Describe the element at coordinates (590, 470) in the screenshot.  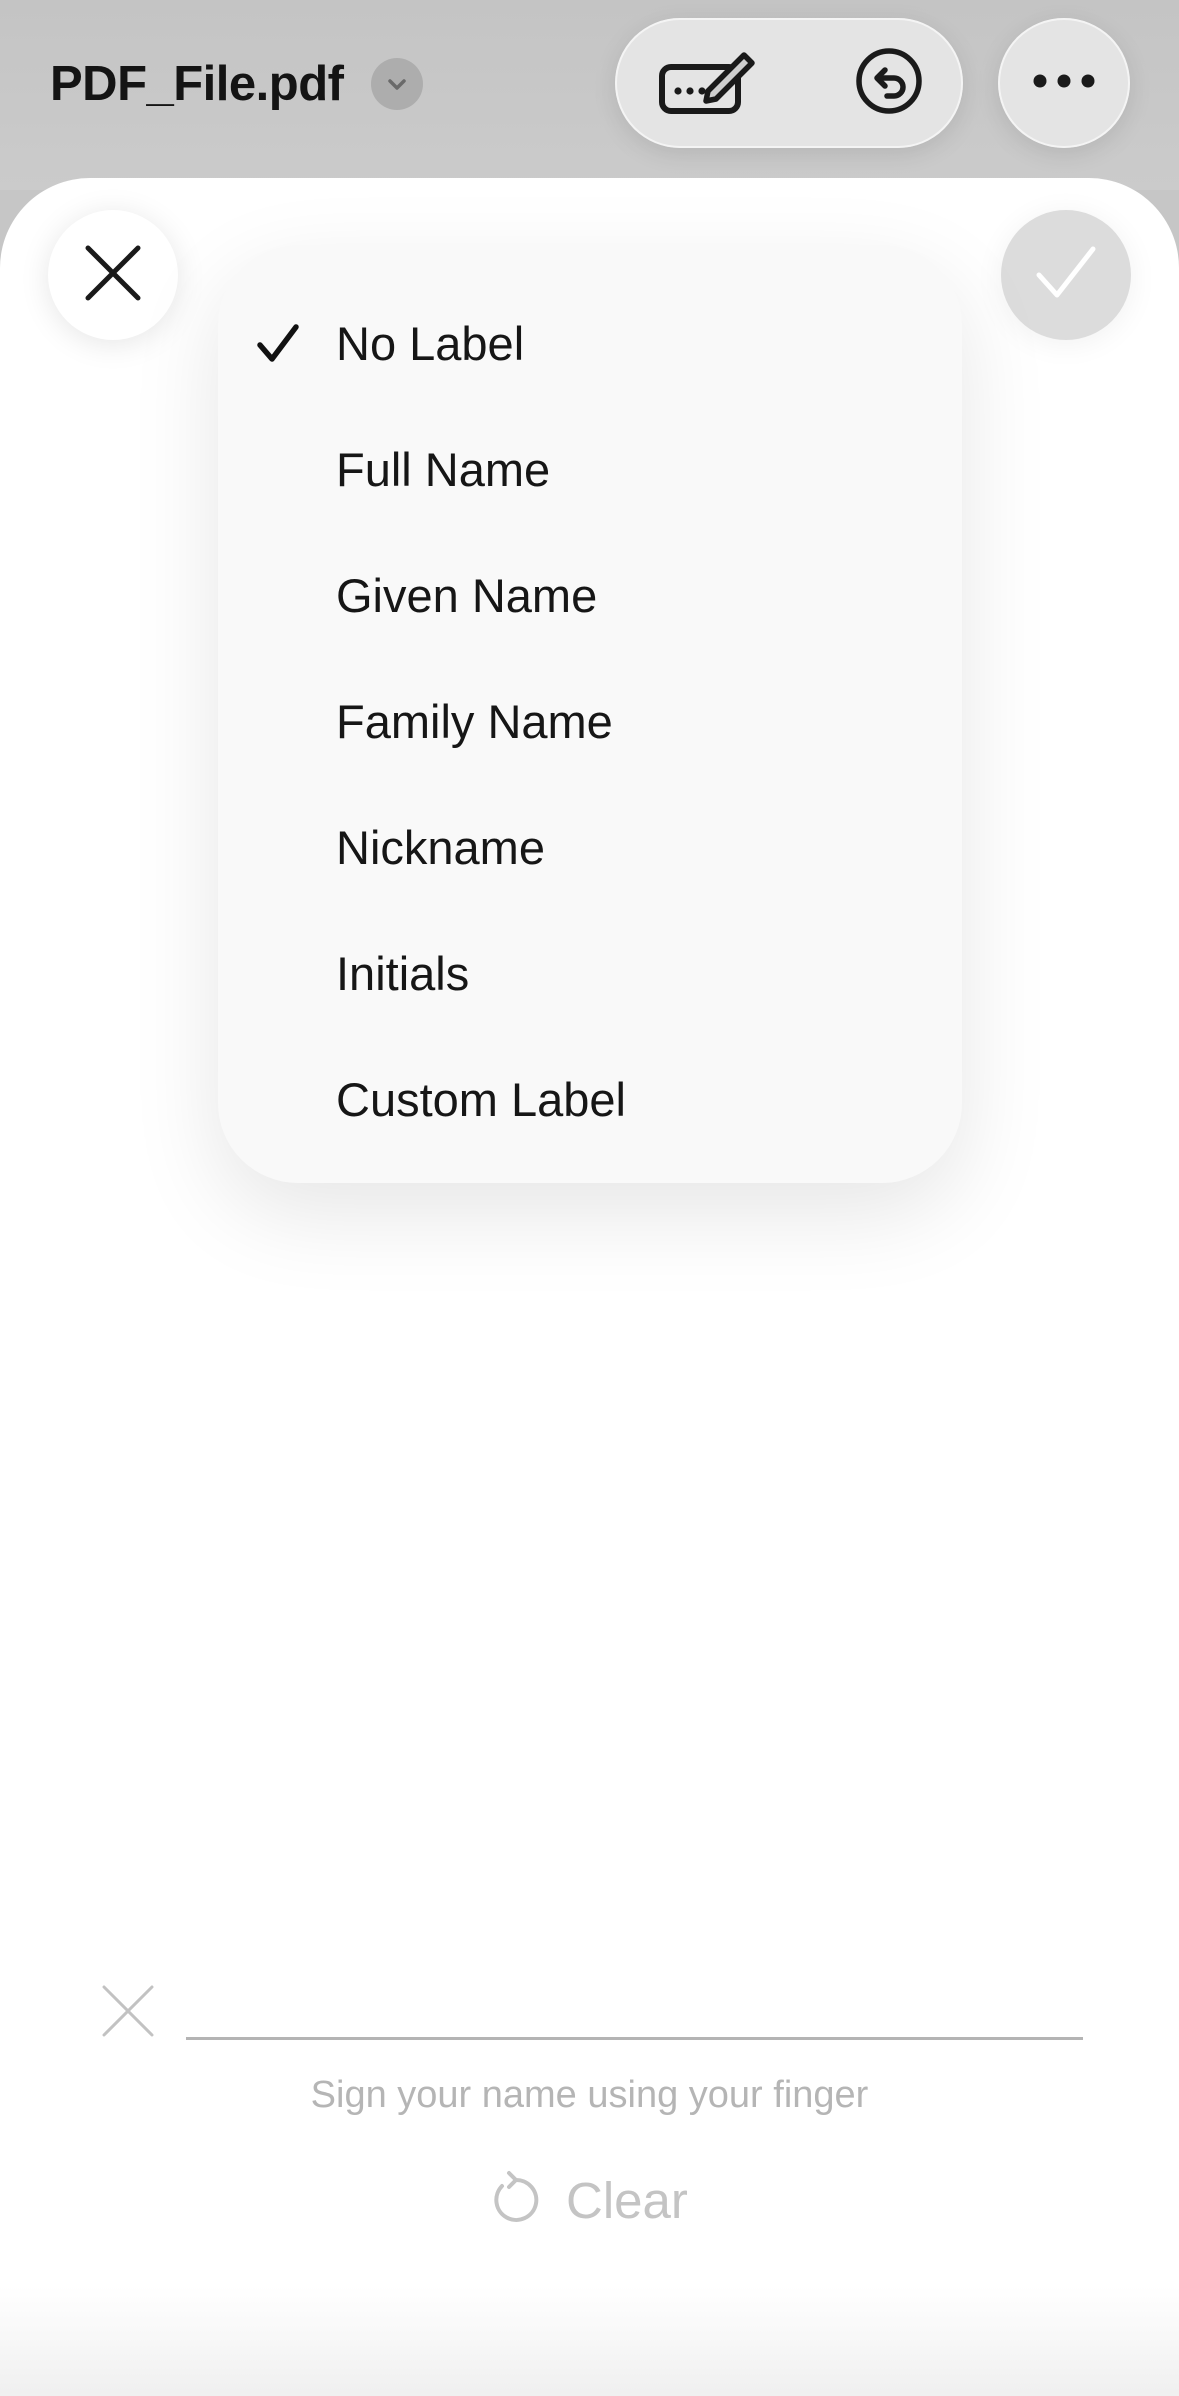
I see `menu-item-full-name: Full Name` at that location.